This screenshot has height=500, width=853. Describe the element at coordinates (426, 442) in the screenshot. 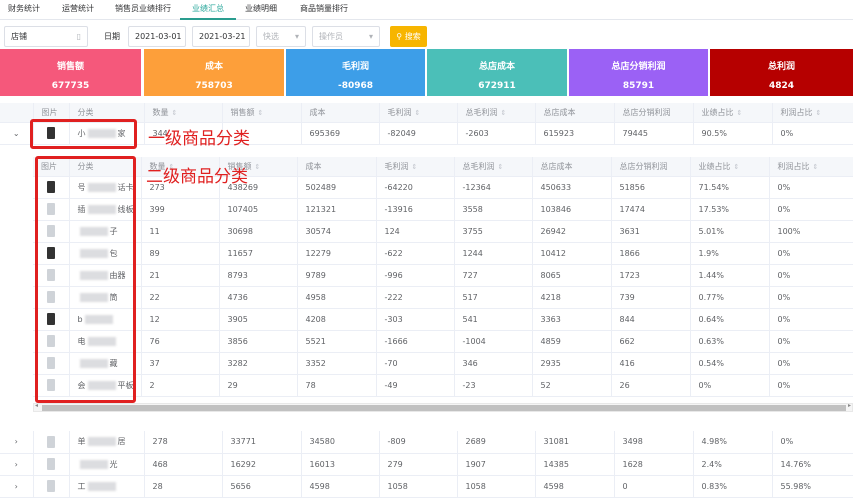

I see `table-row: › 单居 278 33771 34580 -809 2689 31081 3498 4.98% 0%` at that location.